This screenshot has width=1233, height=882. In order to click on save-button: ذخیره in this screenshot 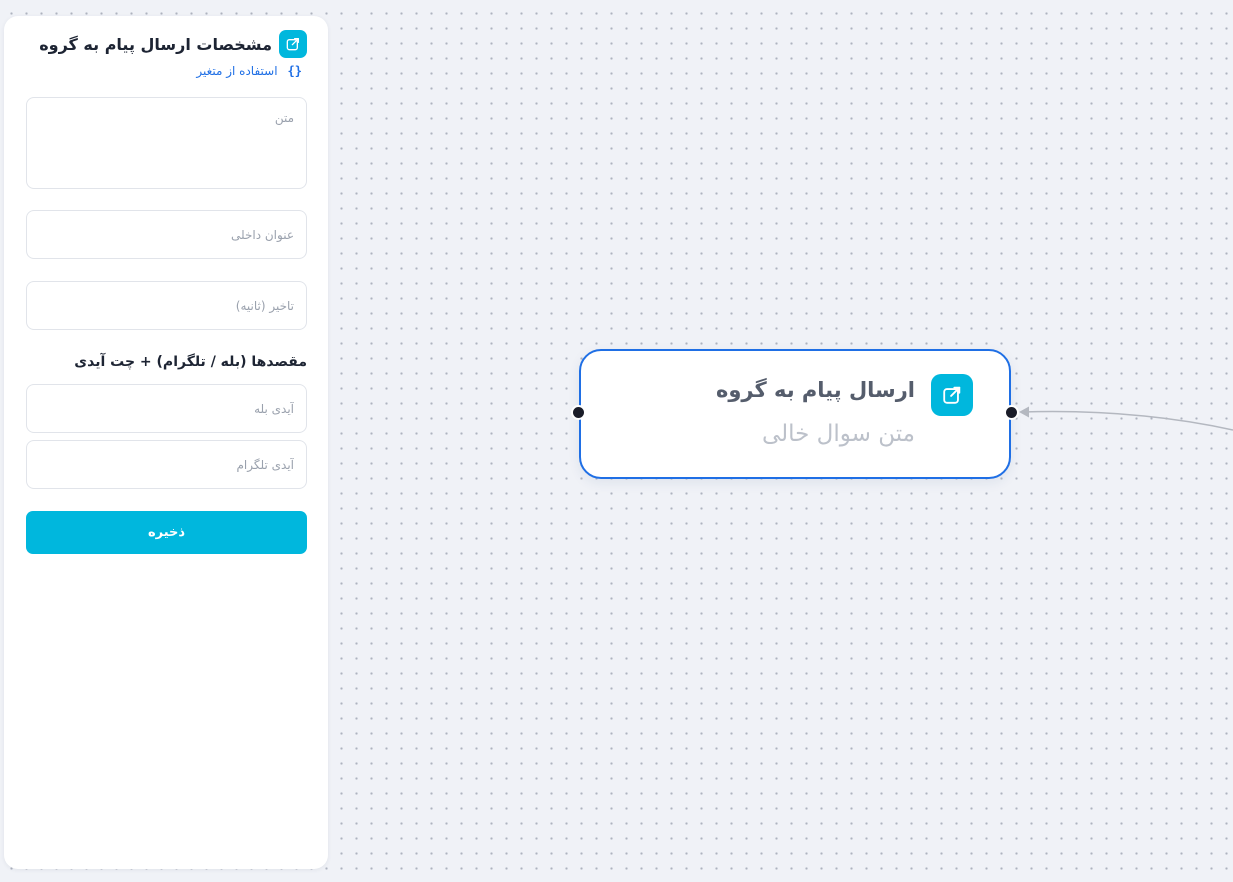, I will do `click(166, 532)`.